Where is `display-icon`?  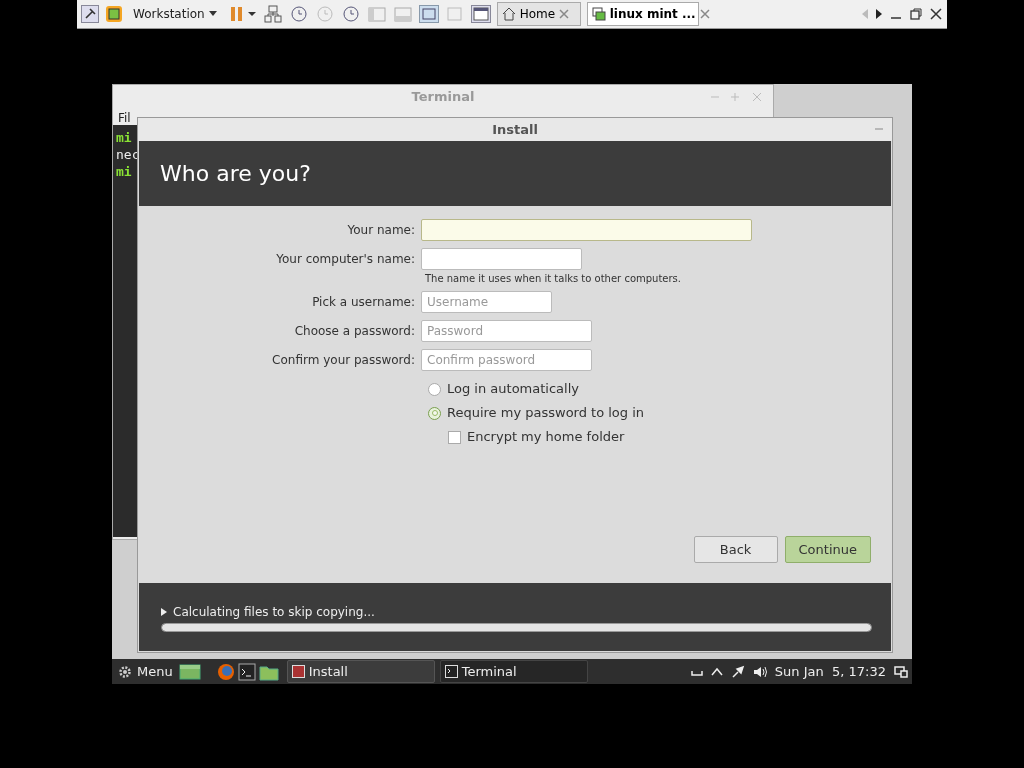 display-icon is located at coordinates (901, 671).